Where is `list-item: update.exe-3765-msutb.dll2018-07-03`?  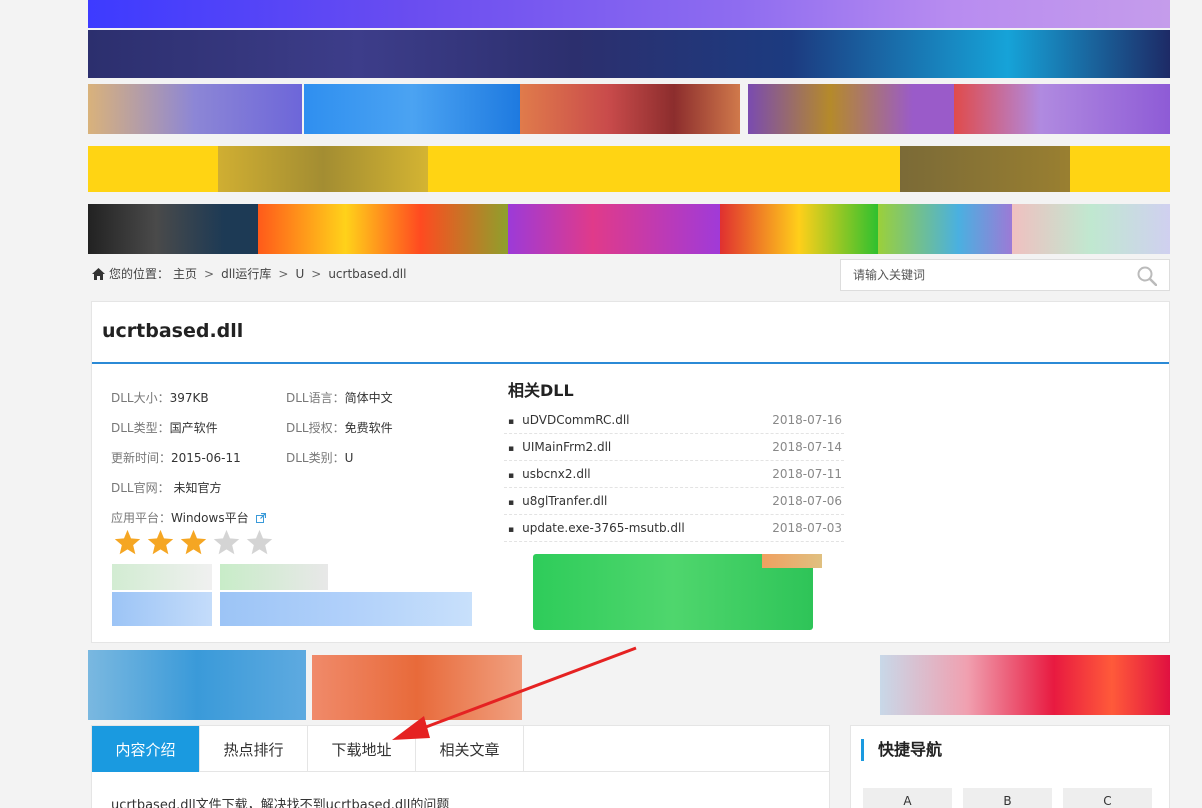 list-item: update.exe-3765-msutb.dll2018-07-03 is located at coordinates (674, 528).